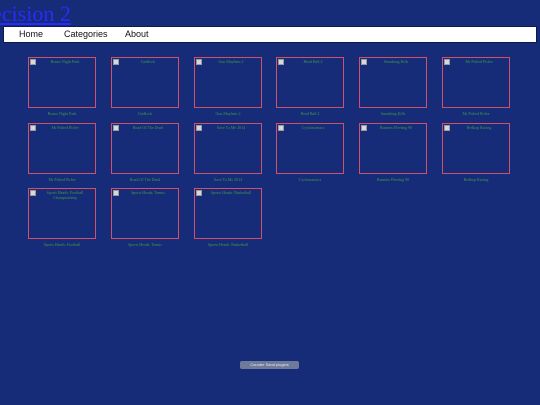 The width and height of the screenshot is (540, 405). I want to click on game-thumbnail: Redkop Racing, so click(476, 148).